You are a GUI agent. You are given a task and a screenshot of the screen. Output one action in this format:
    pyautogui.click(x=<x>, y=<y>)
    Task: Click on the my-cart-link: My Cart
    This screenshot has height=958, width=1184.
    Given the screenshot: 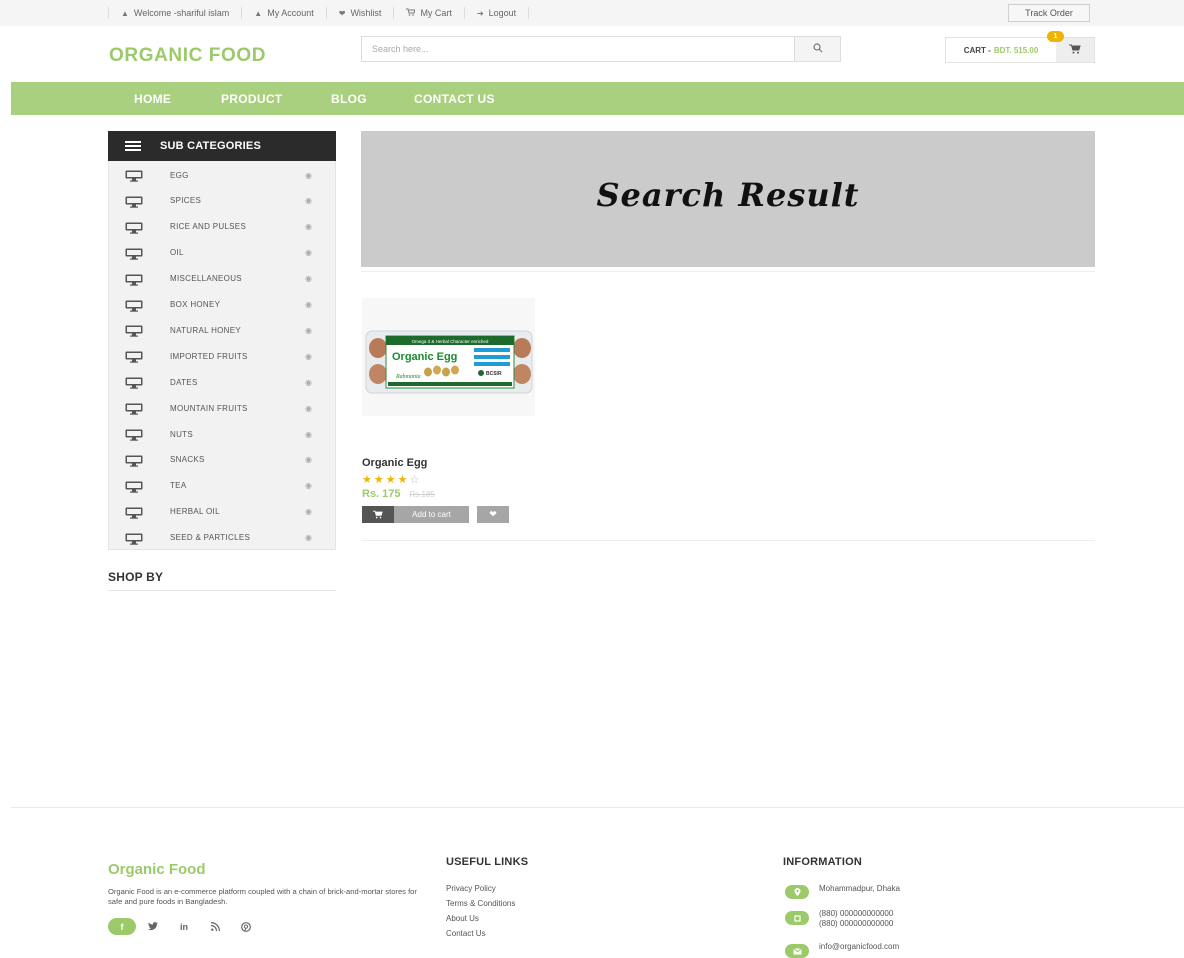 What is the action you would take?
    pyautogui.click(x=428, y=13)
    